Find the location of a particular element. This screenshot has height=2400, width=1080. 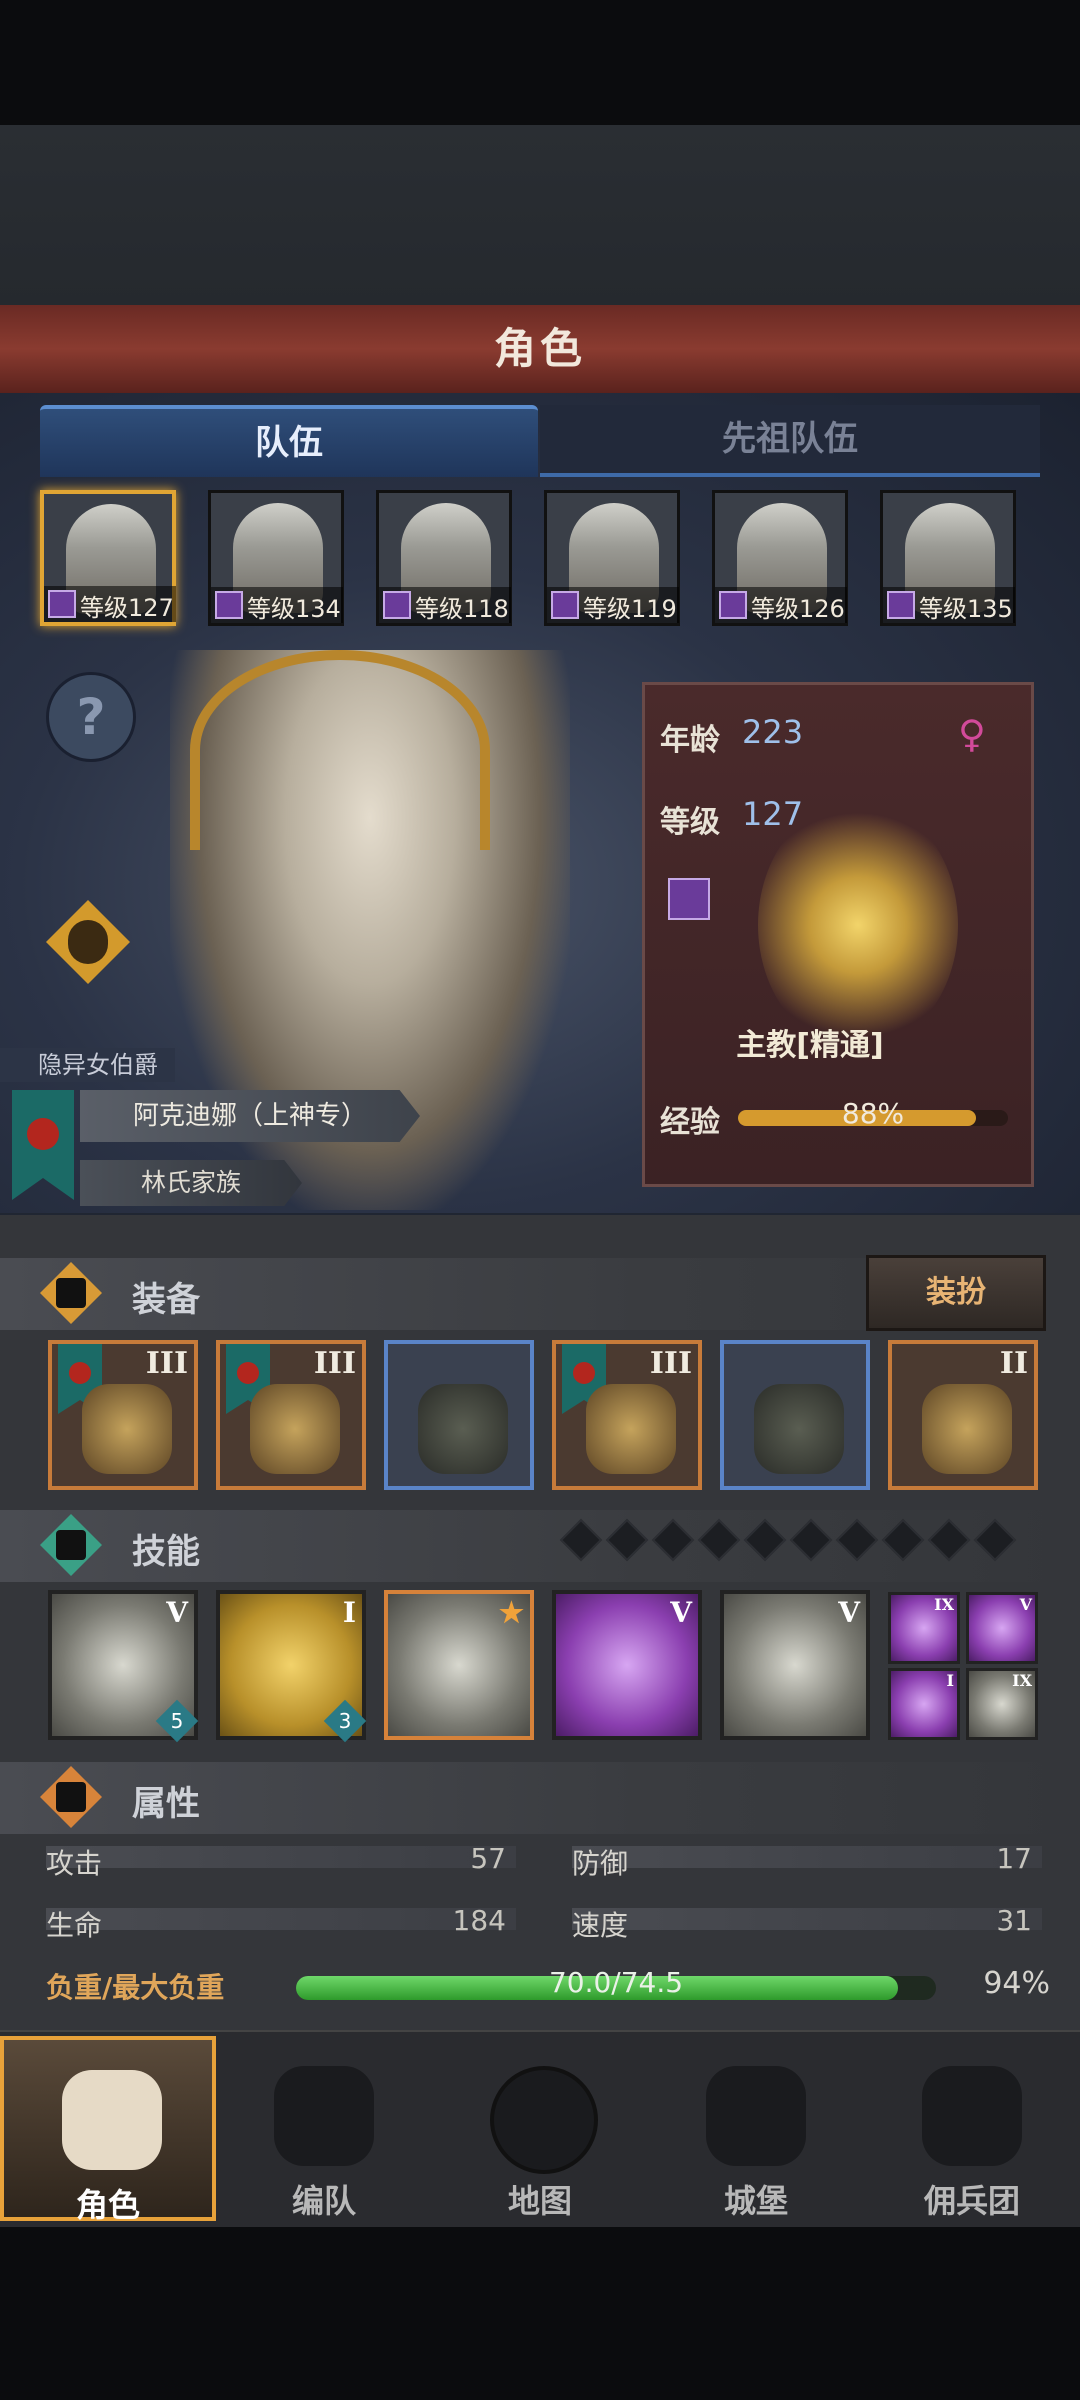

mercenary-icon is located at coordinates (972, 2116).